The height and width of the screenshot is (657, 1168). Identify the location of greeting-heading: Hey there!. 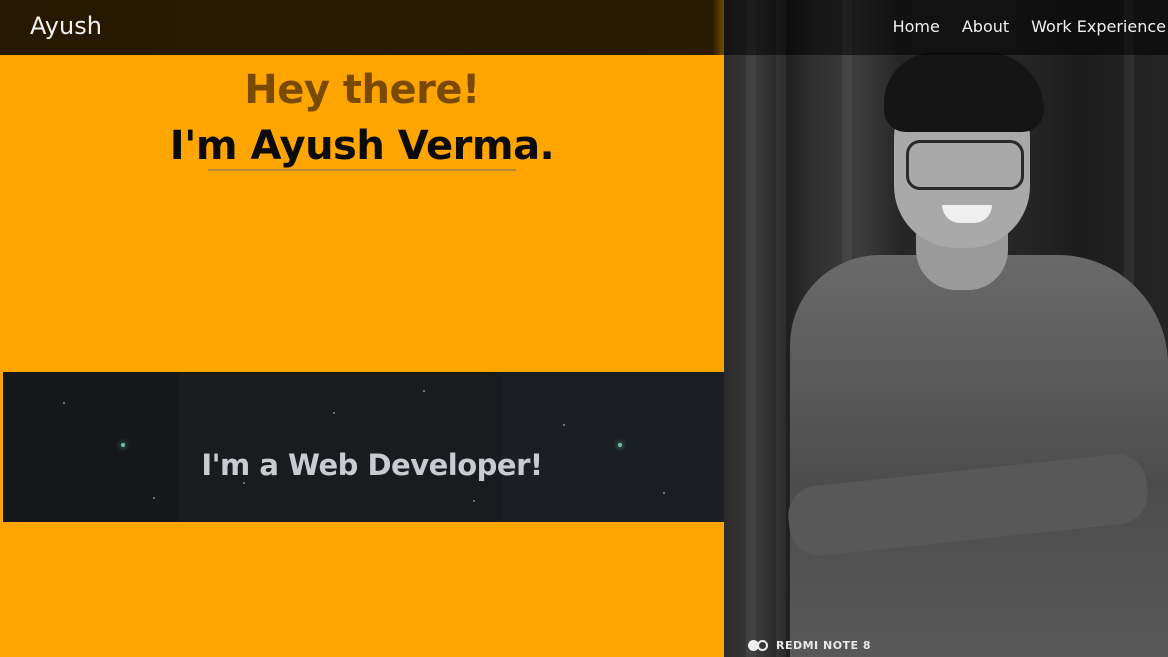
(362, 90).